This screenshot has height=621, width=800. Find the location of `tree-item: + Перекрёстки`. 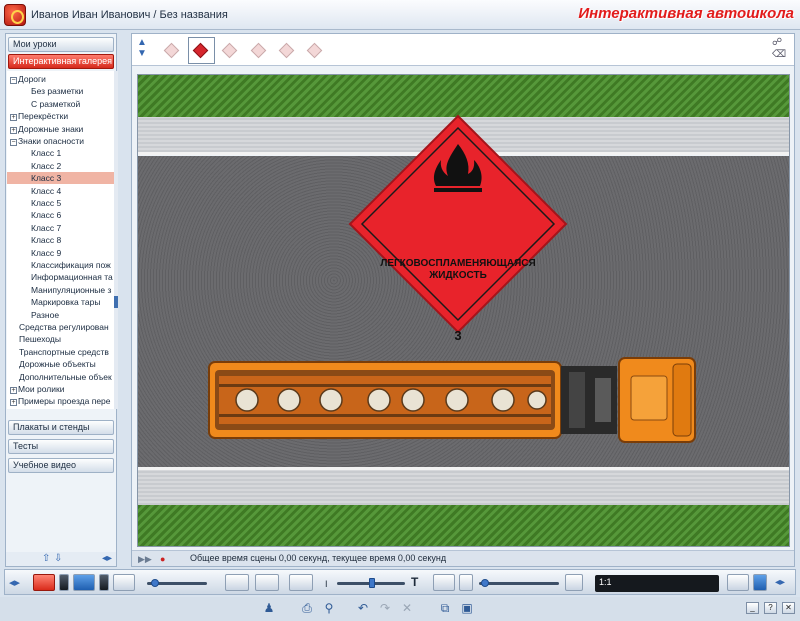

tree-item: + Перекрёстки is located at coordinates (61, 116).